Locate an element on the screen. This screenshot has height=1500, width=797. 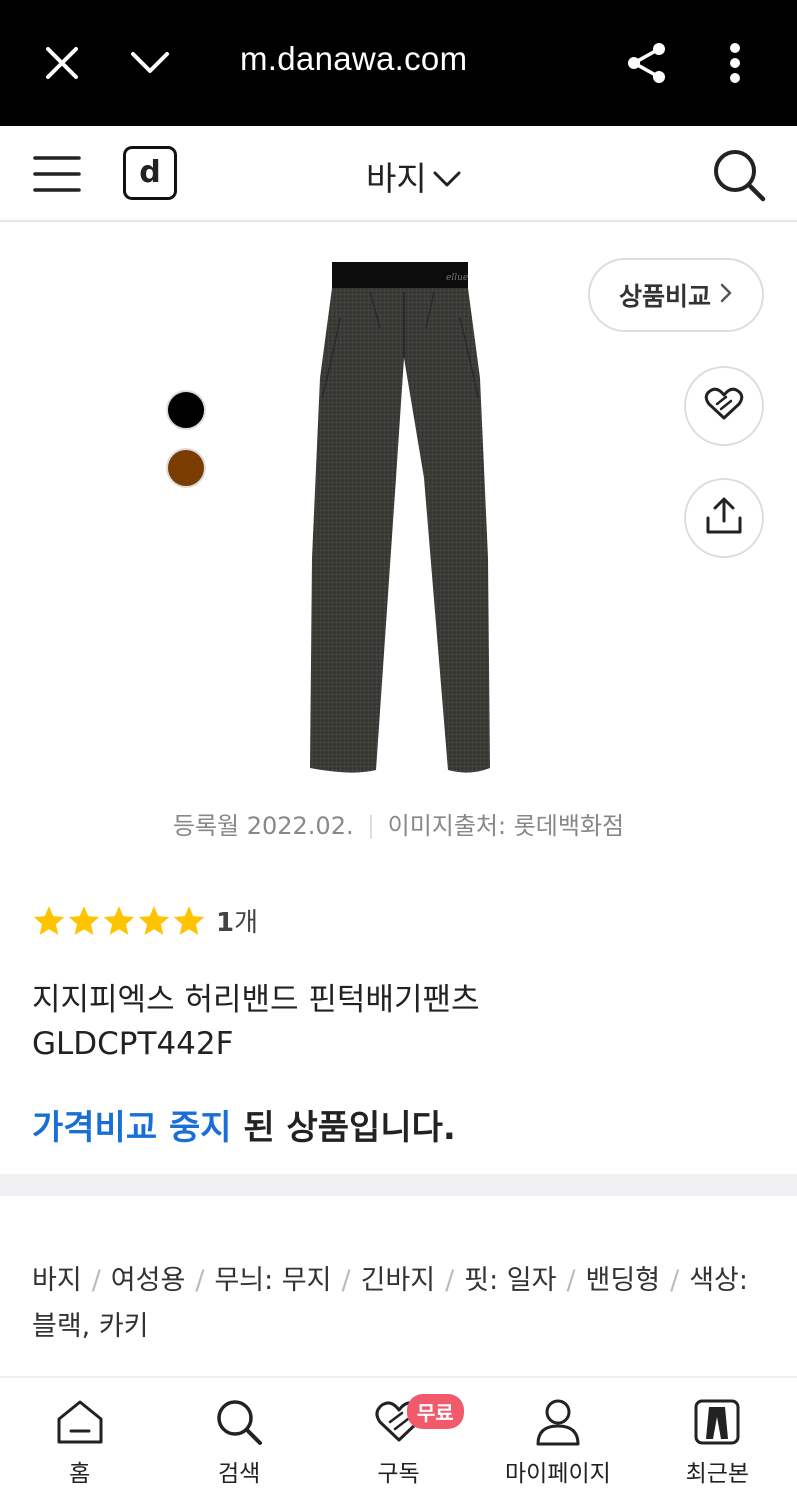
spec-item: 핏: 일자 is located at coordinates (510, 1280).